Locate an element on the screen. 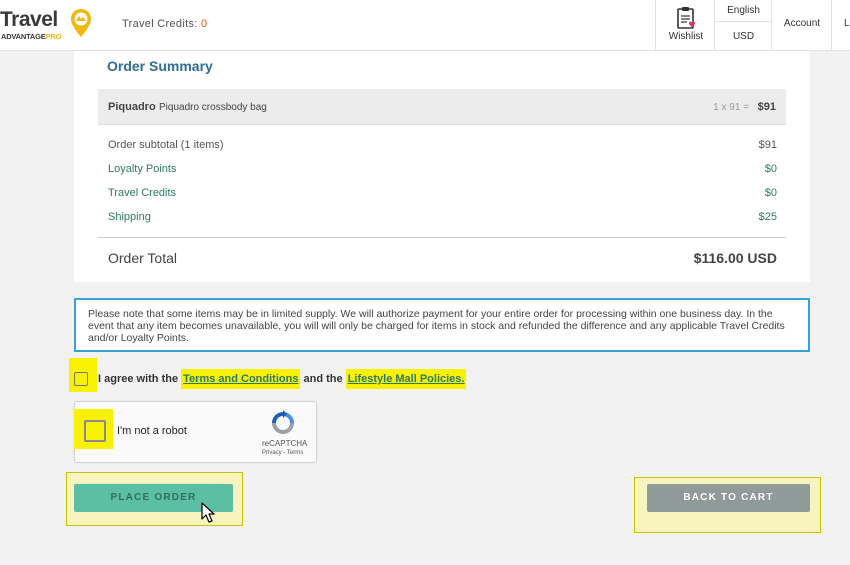  travel-advantage-logo: Travel ADVANTAGEPRO is located at coordinates (48, 24).